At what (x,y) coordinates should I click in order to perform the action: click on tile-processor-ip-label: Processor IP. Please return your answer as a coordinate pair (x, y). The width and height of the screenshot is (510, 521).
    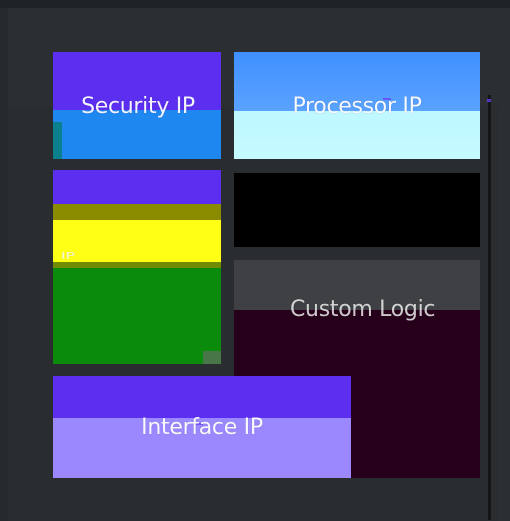
    Looking at the image, I should click on (357, 106).